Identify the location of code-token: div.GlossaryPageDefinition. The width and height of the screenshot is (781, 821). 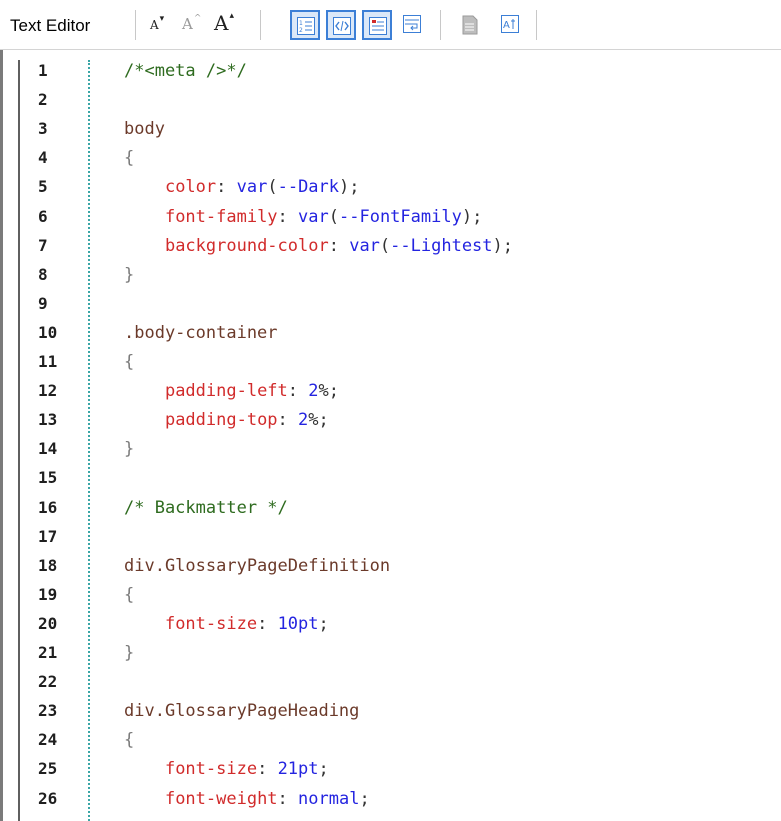
(257, 565).